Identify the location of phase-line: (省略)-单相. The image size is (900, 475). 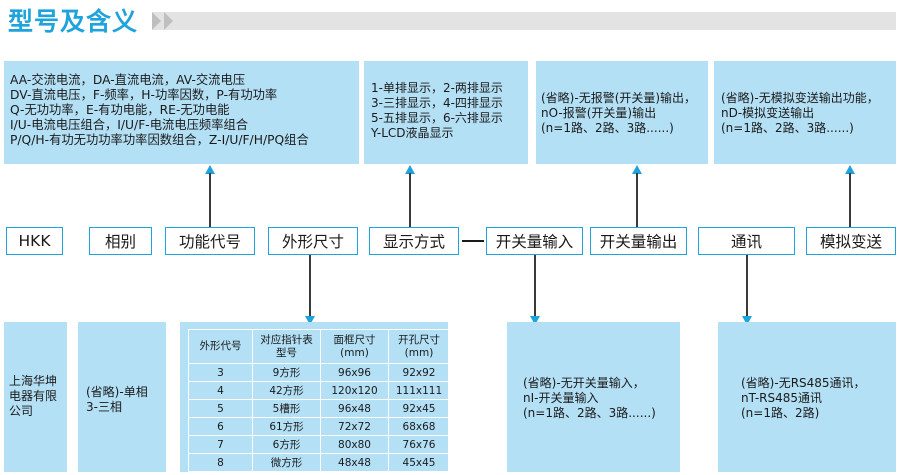
(117, 392).